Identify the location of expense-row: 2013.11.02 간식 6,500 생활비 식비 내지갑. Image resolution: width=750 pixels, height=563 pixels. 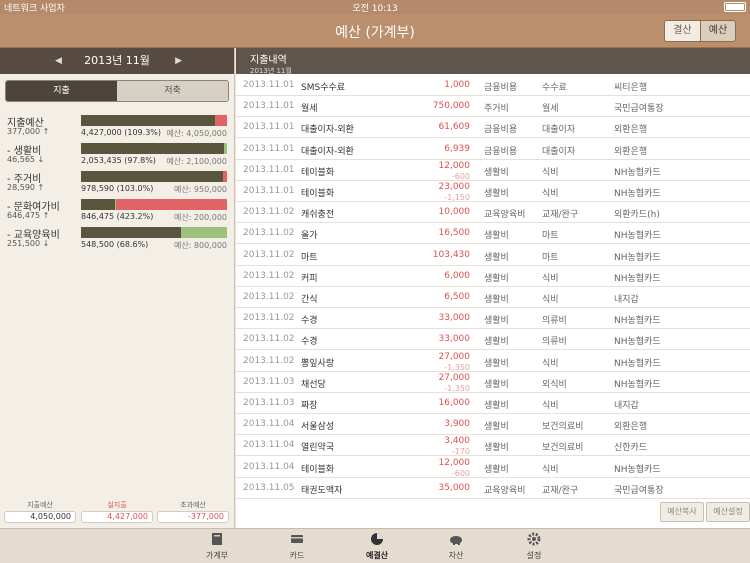
(493, 297).